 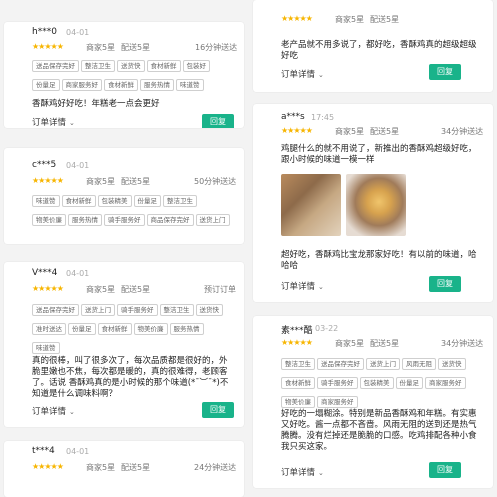 What do you see at coordinates (43, 451) in the screenshot?
I see `reviewer-name: t***4` at bounding box center [43, 451].